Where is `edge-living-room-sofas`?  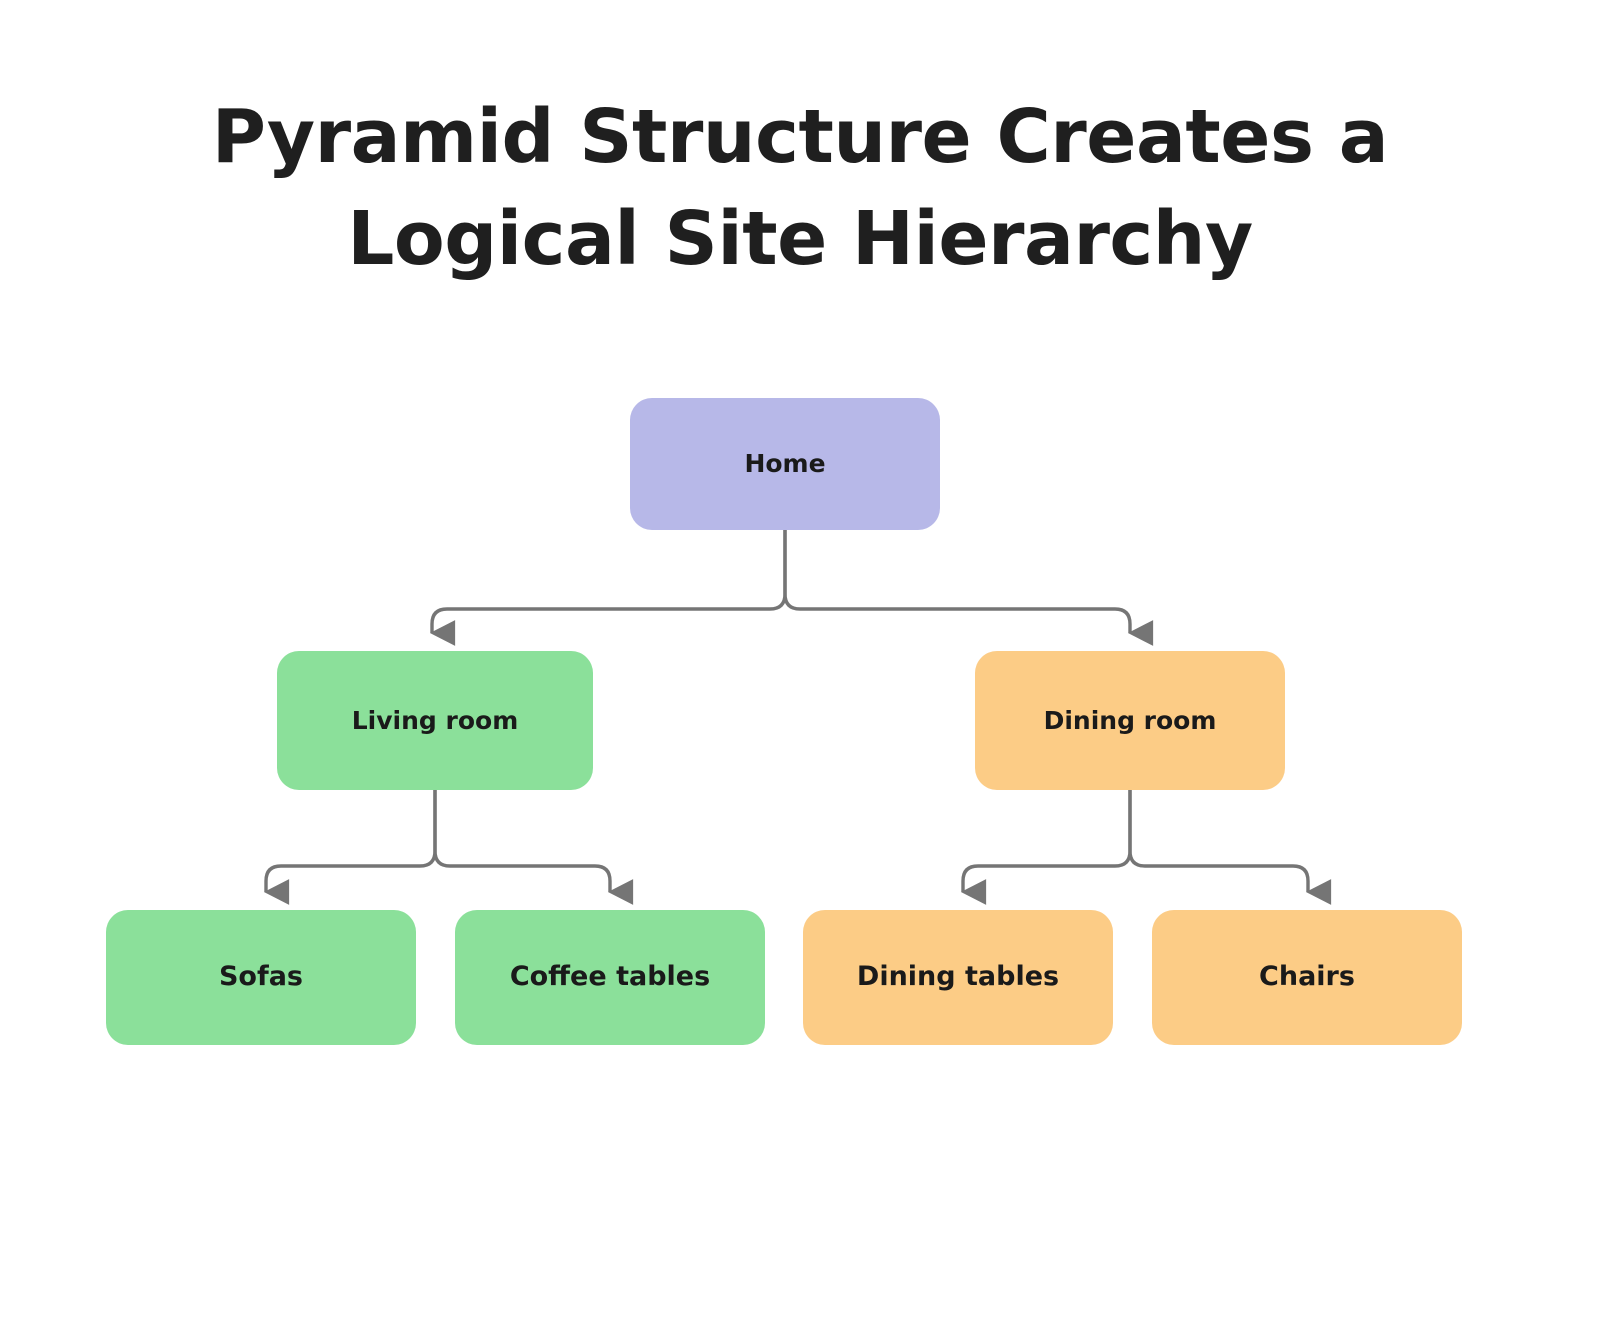
edge-living-room-sofas is located at coordinates (350, 847).